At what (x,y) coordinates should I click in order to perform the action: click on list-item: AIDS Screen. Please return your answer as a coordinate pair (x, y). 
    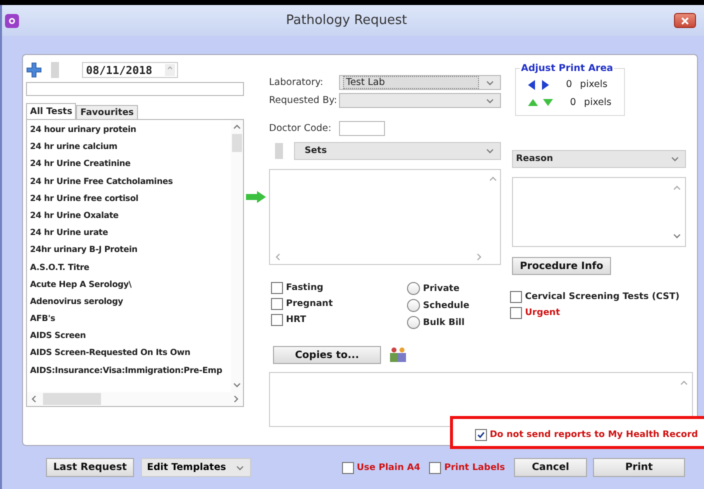
    Looking at the image, I should click on (130, 335).